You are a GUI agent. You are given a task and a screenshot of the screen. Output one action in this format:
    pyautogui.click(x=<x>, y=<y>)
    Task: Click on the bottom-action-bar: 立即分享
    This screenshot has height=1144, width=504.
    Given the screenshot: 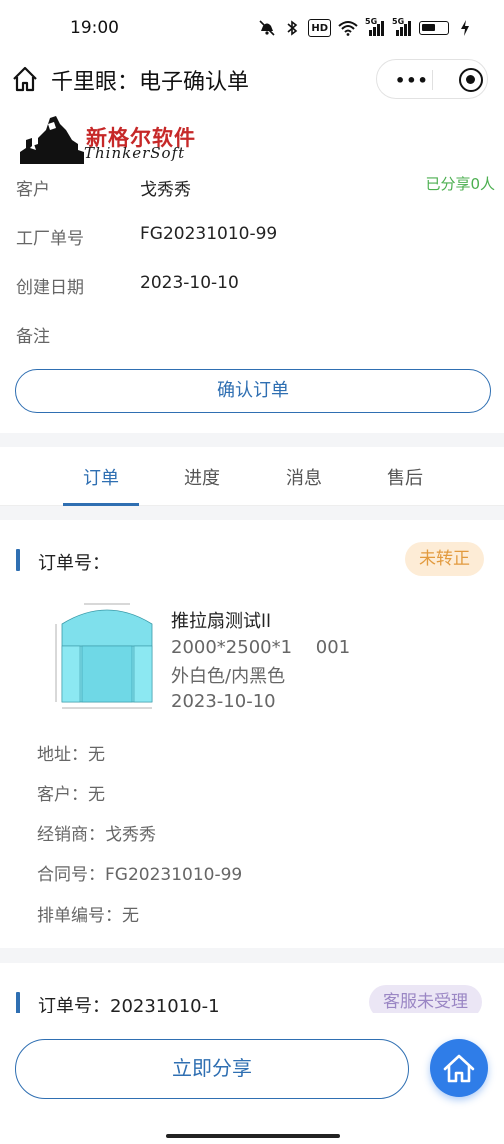 What is the action you would take?
    pyautogui.click(x=252, y=1078)
    